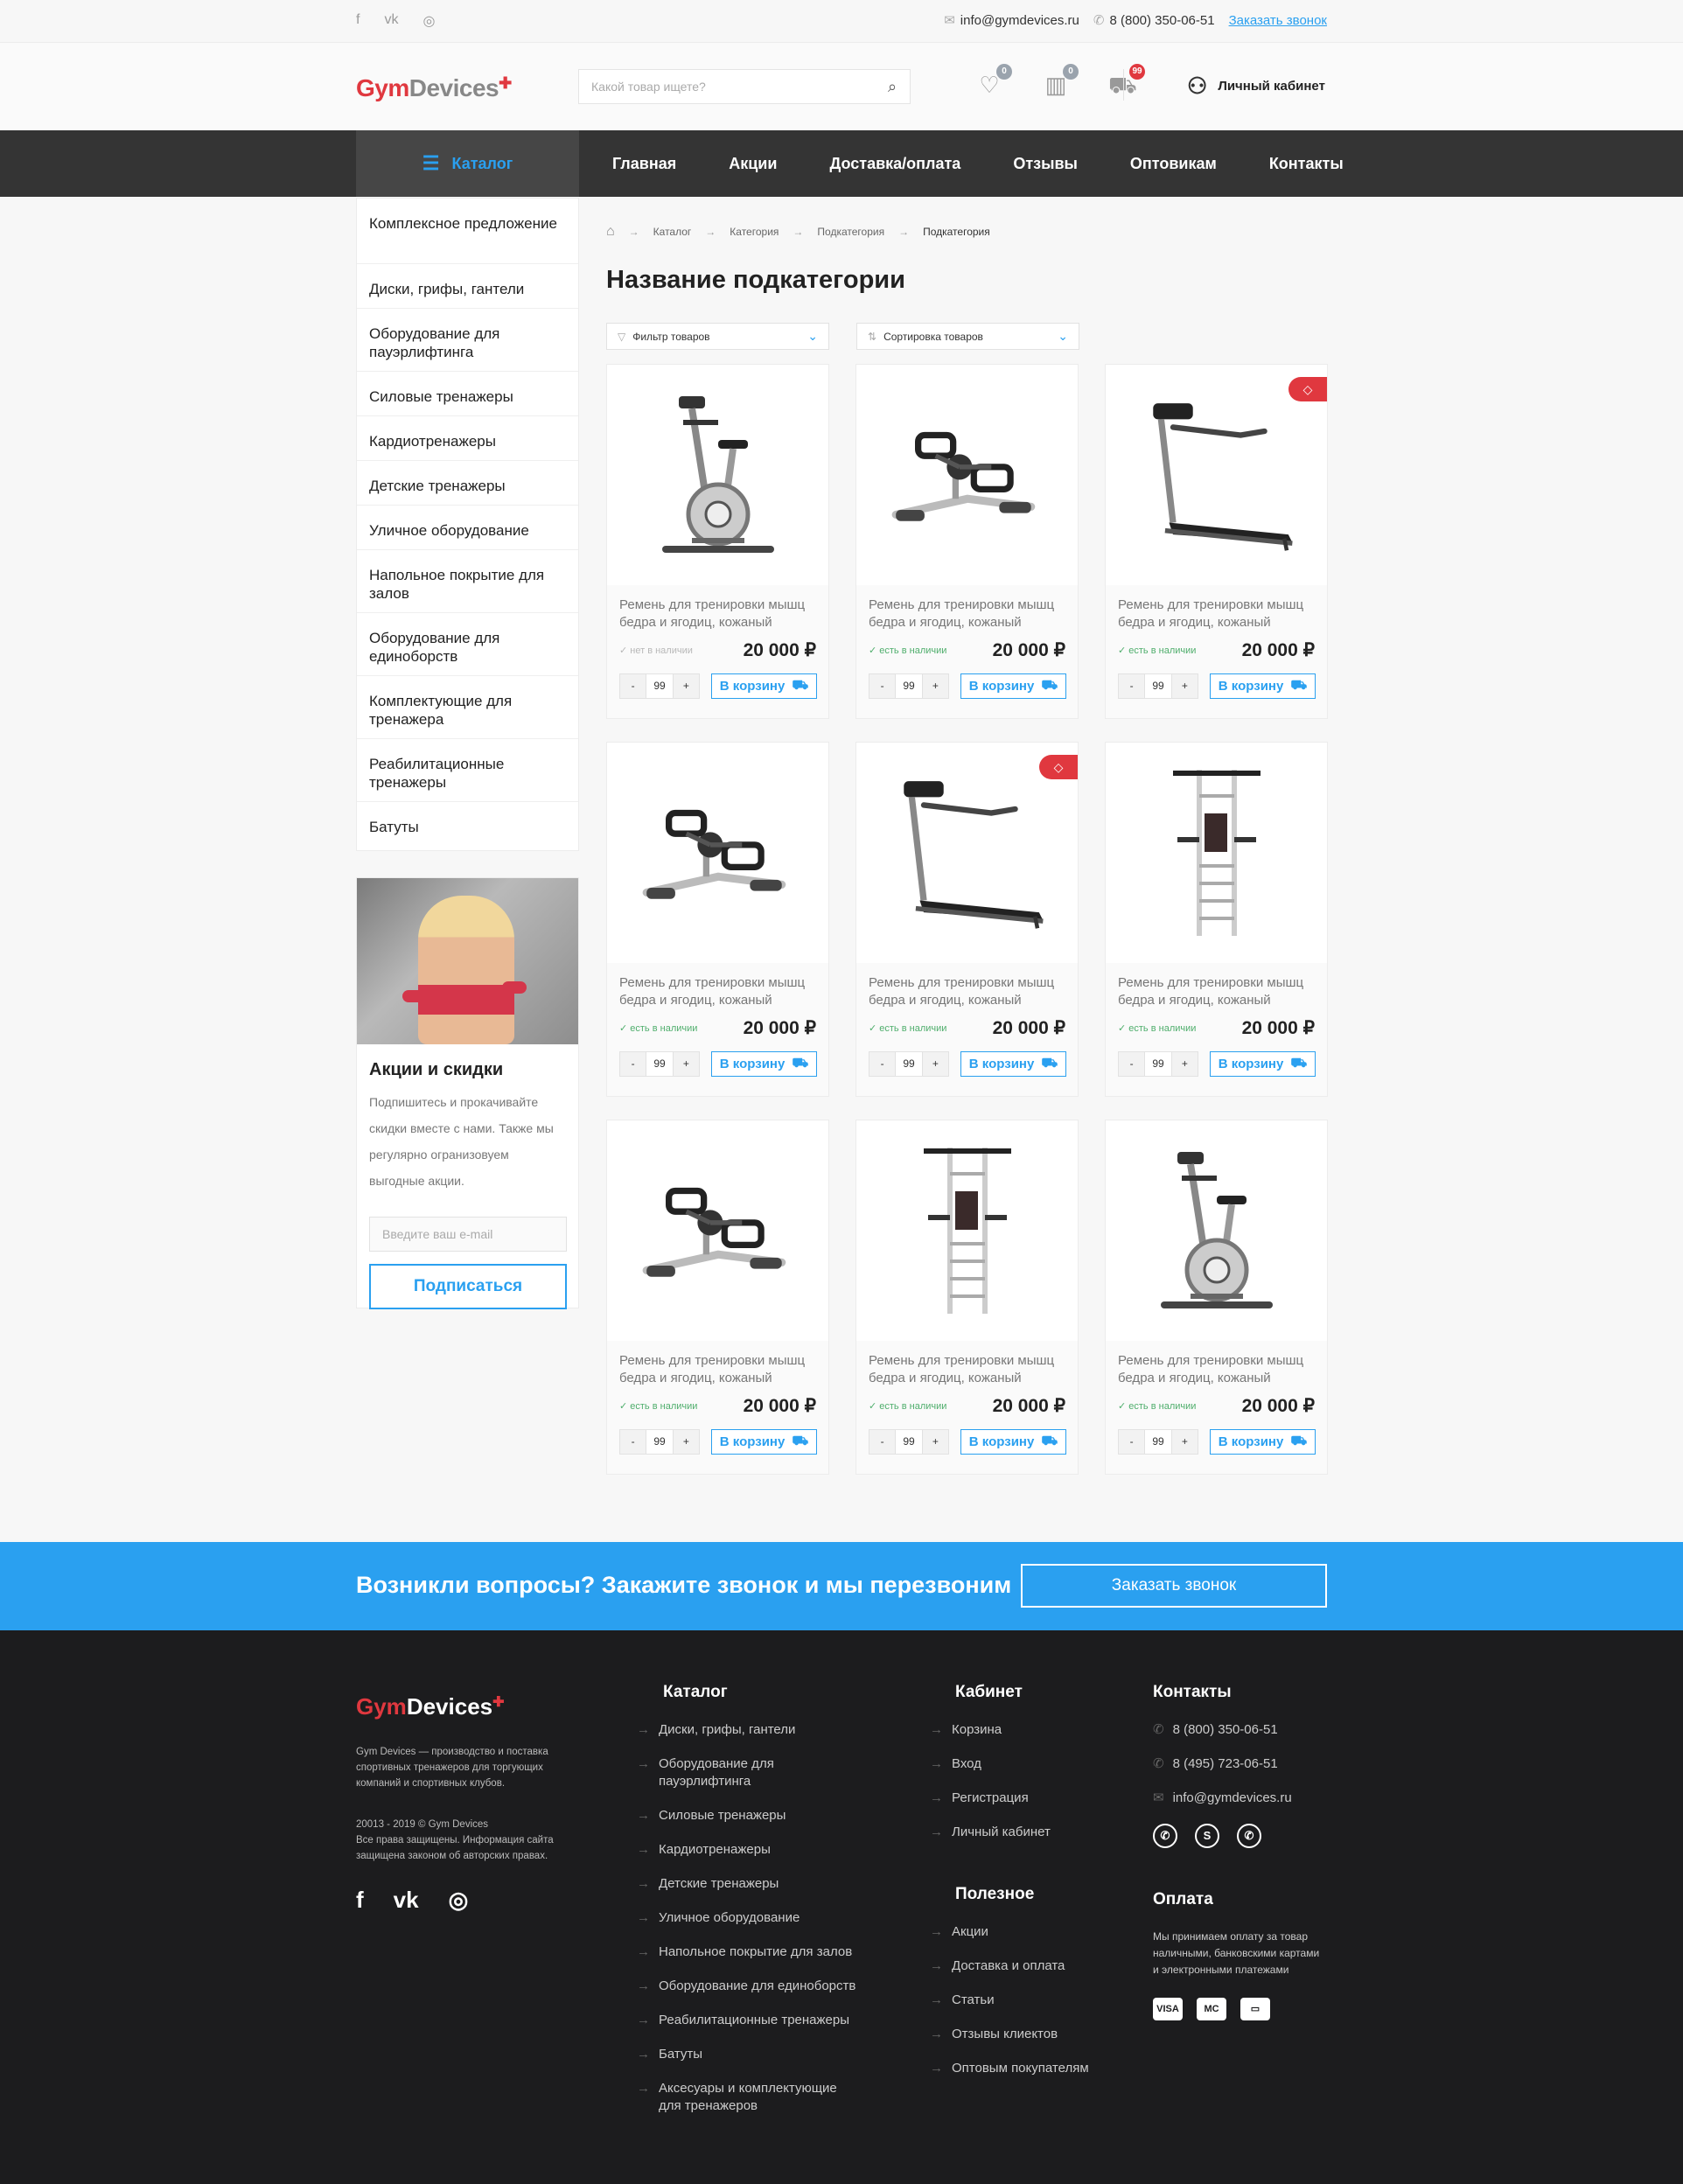 The height and width of the screenshot is (2184, 1683). What do you see at coordinates (1045, 164) in the screenshot?
I see `nav-item-reviews: Отзывы` at bounding box center [1045, 164].